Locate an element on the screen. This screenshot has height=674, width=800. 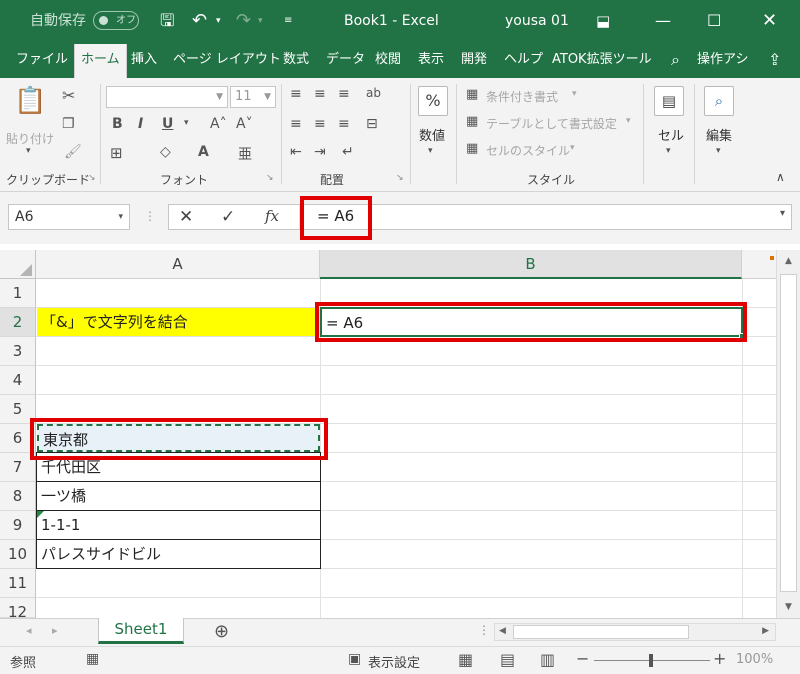
zoom-level: 100% is located at coordinates (754, 659).